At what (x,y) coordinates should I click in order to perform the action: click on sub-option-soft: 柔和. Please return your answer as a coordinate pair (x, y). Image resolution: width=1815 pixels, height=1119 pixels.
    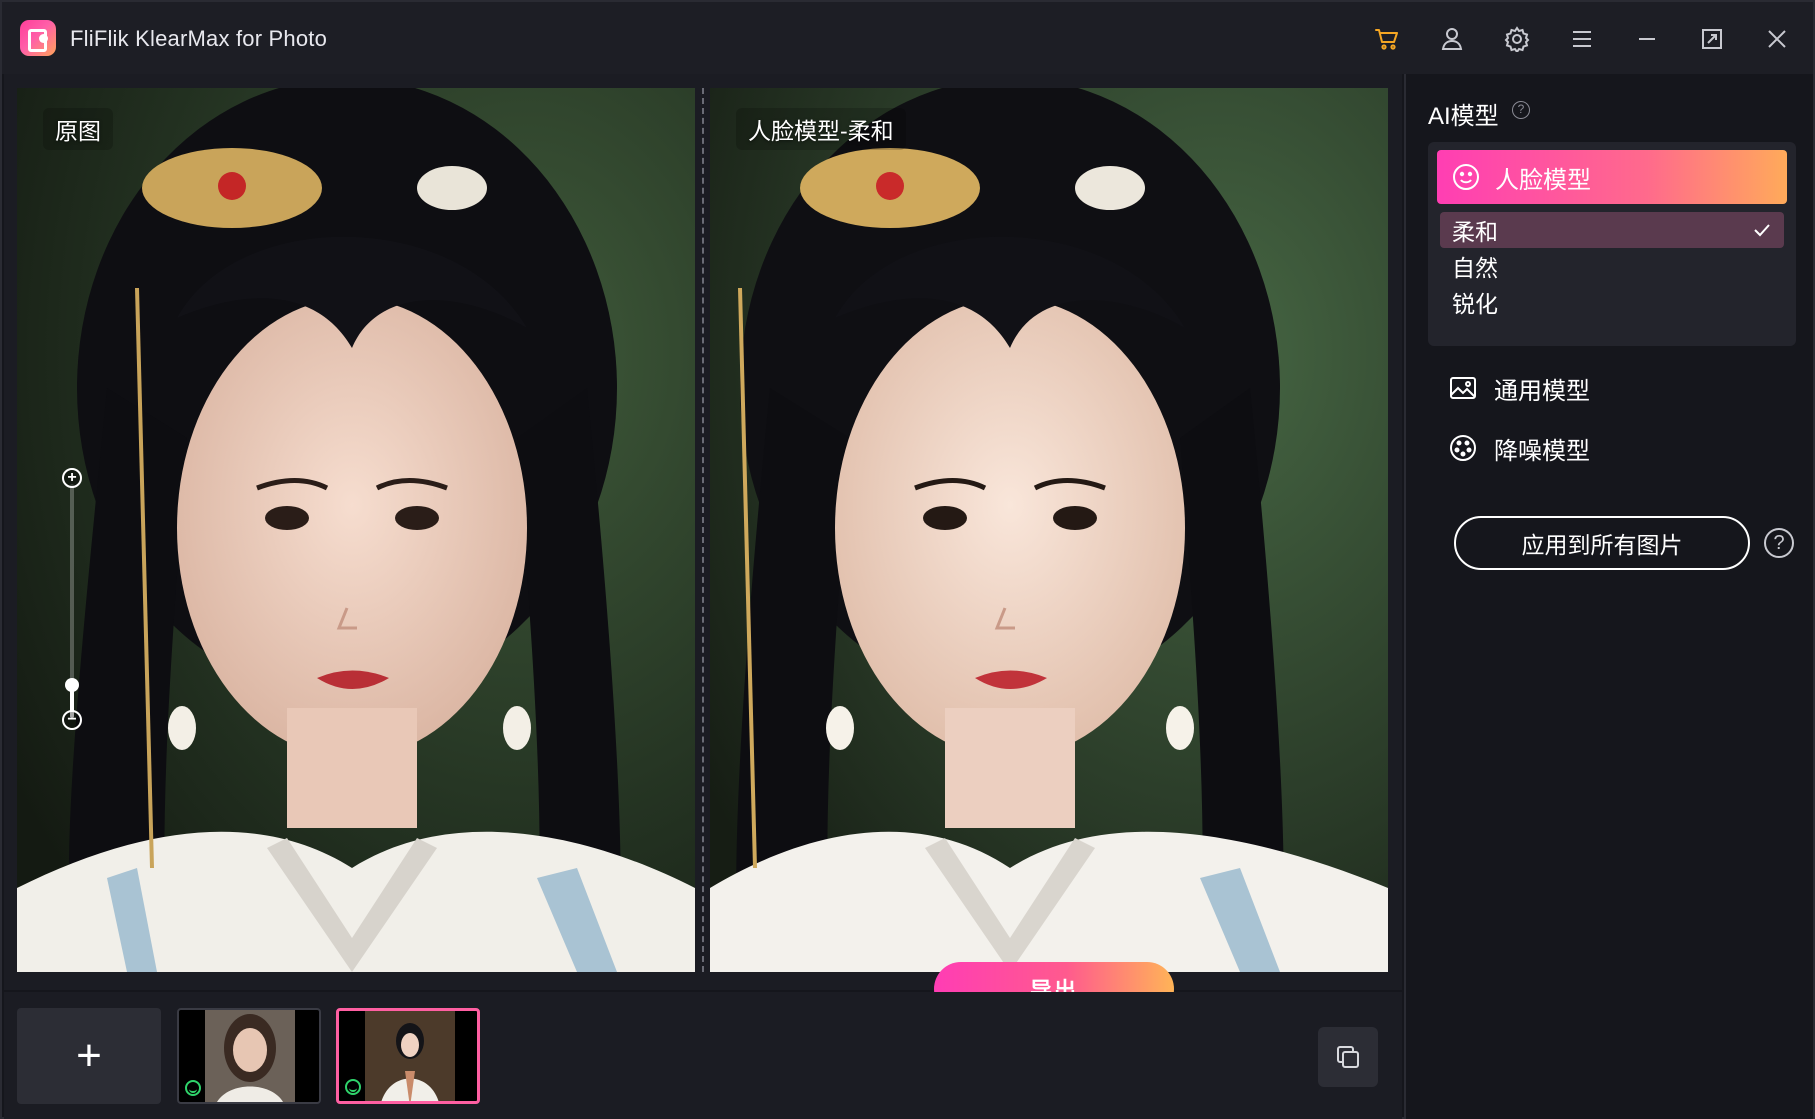
    Looking at the image, I should click on (1612, 230).